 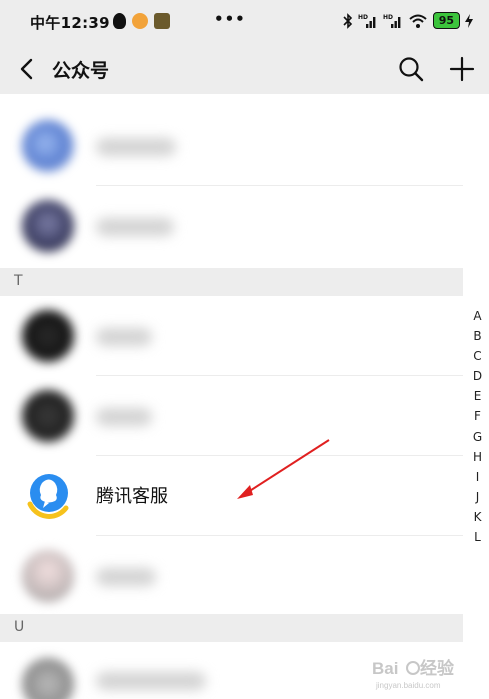 I want to click on section-header-t: T, so click(x=231, y=282).